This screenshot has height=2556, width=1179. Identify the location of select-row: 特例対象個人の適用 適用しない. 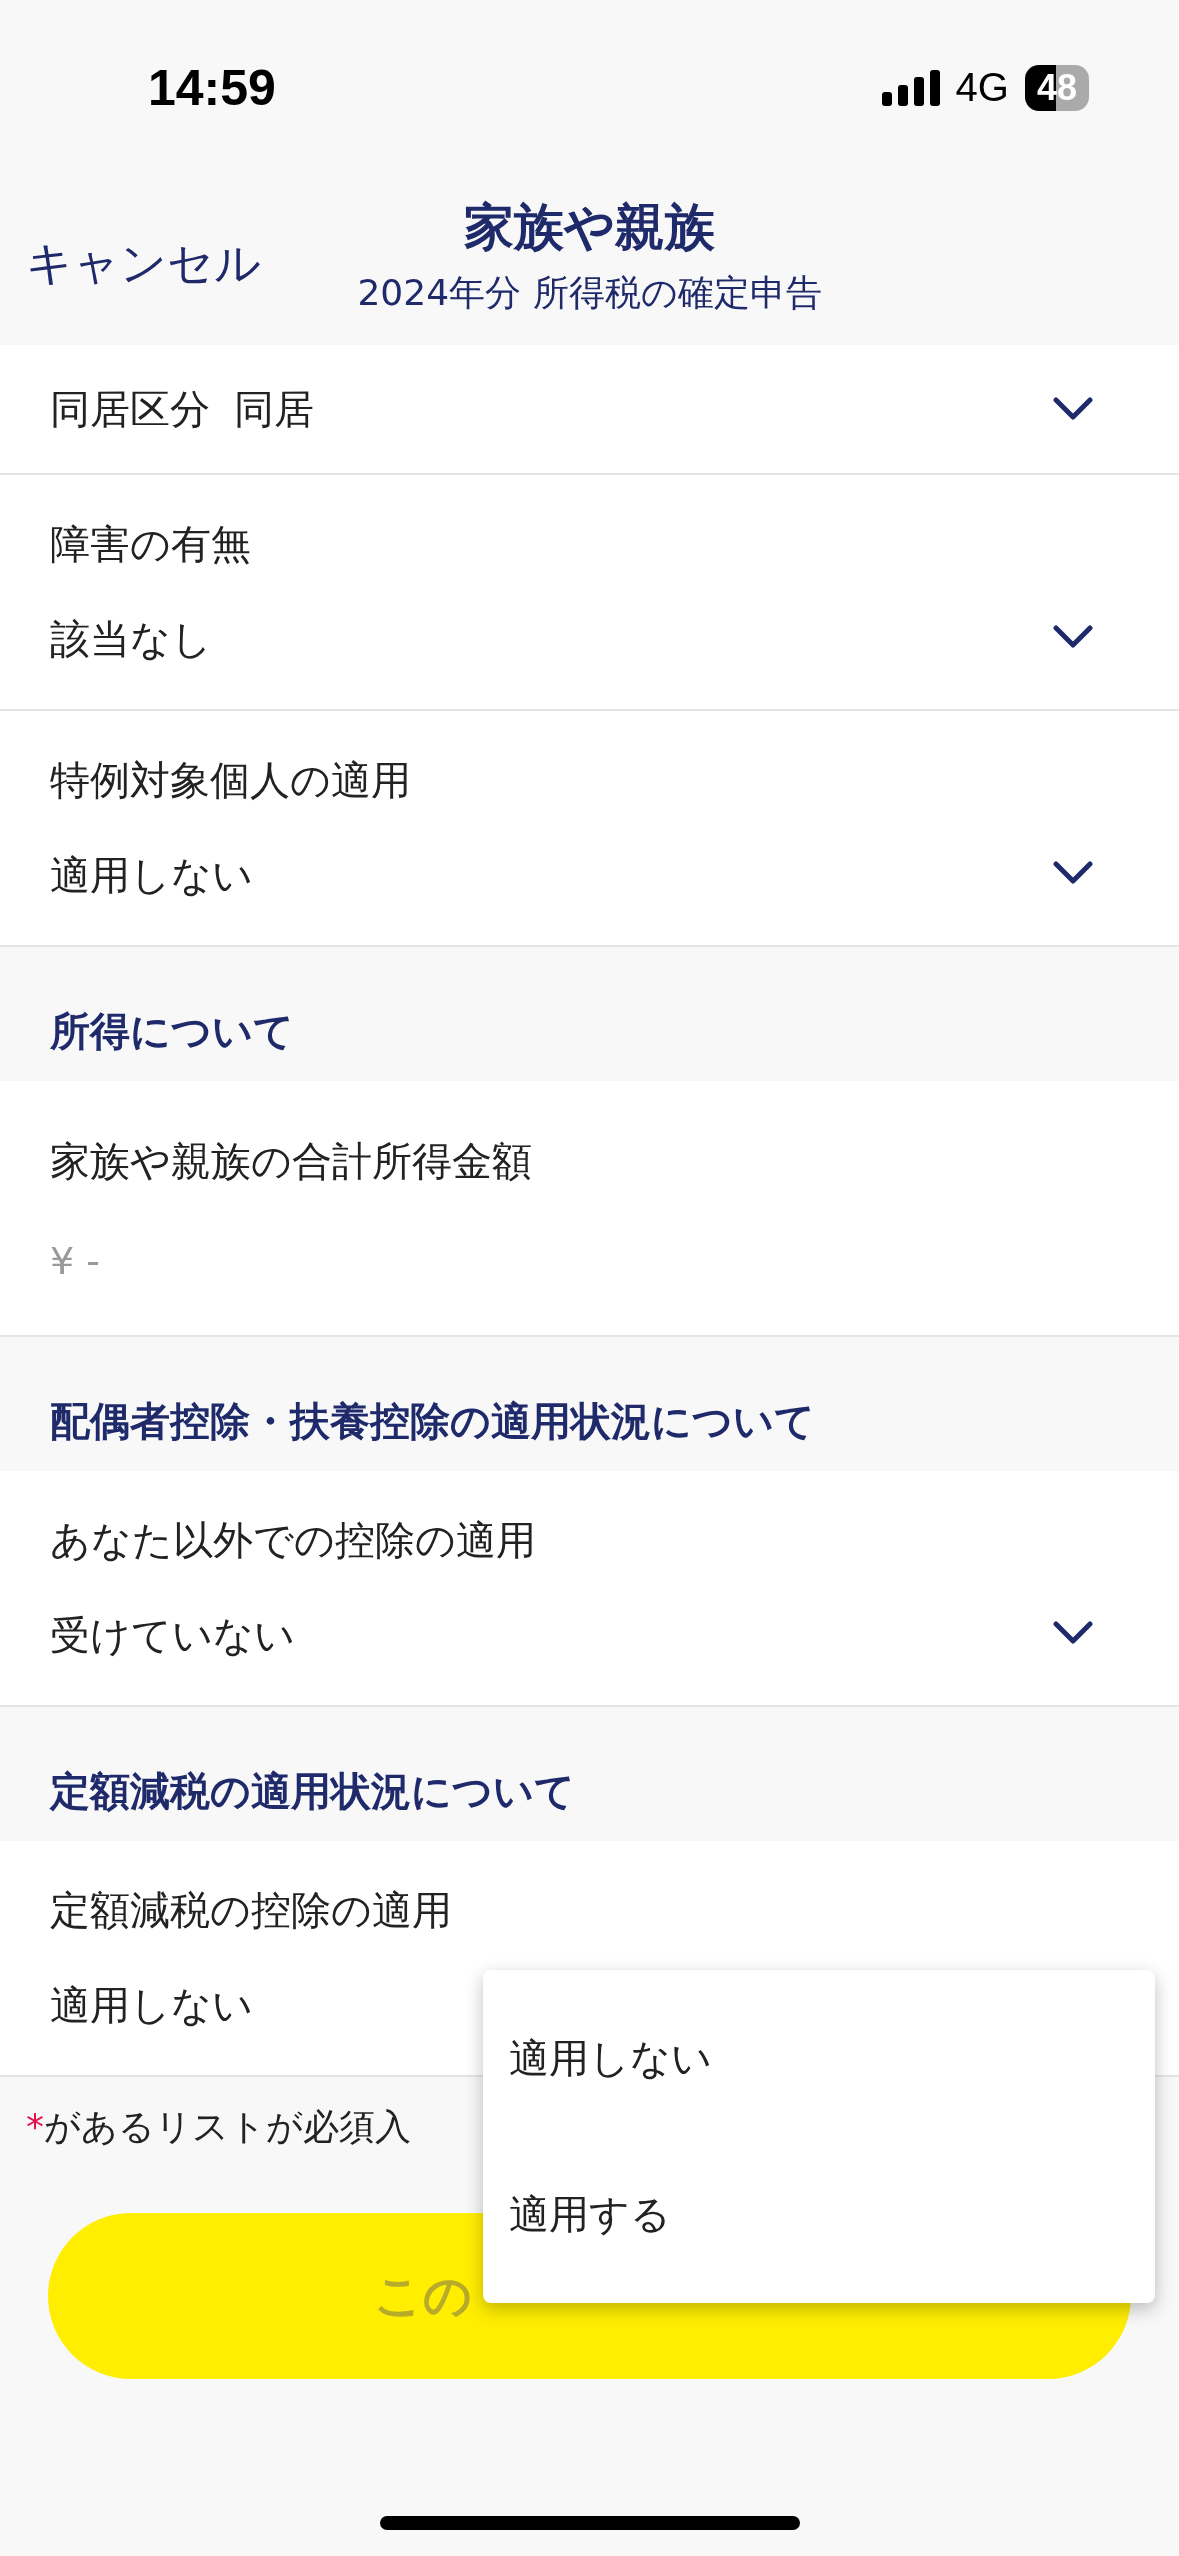
(589, 829).